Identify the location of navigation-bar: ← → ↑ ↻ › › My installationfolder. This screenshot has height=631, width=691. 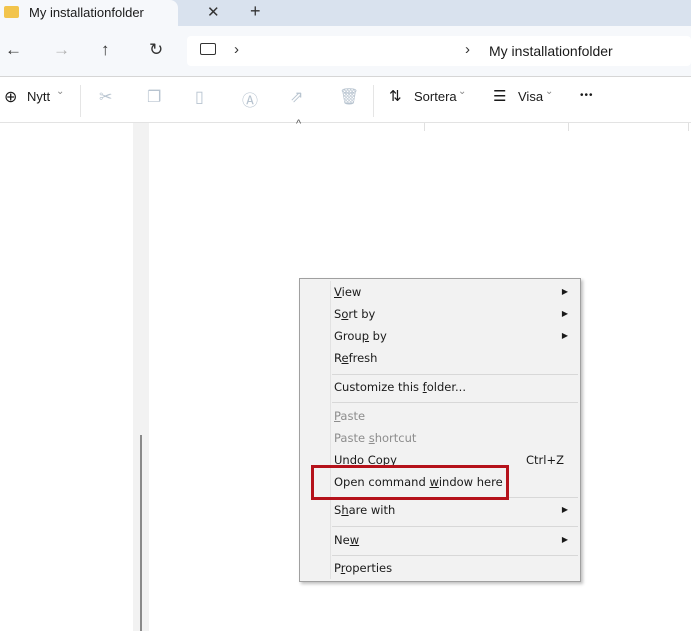
(345, 51).